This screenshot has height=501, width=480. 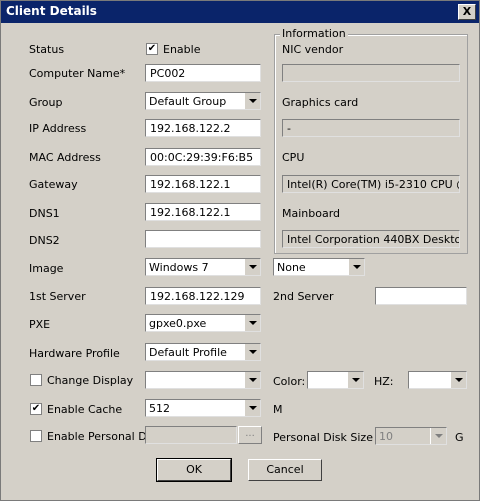 I want to click on title-bar: Client Details X, so click(x=240, y=12).